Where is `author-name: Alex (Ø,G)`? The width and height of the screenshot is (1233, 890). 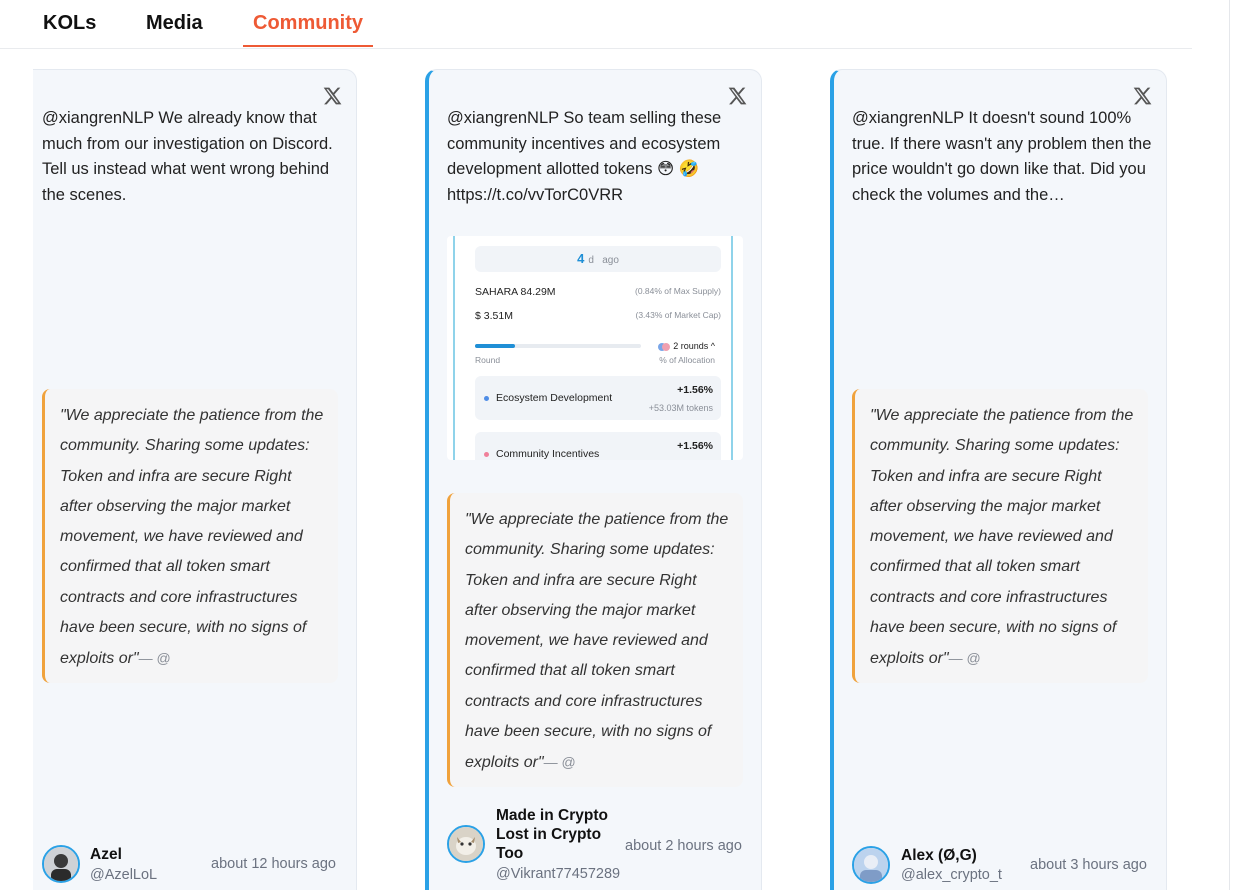
author-name: Alex (Ø,G) is located at coordinates (939, 855).